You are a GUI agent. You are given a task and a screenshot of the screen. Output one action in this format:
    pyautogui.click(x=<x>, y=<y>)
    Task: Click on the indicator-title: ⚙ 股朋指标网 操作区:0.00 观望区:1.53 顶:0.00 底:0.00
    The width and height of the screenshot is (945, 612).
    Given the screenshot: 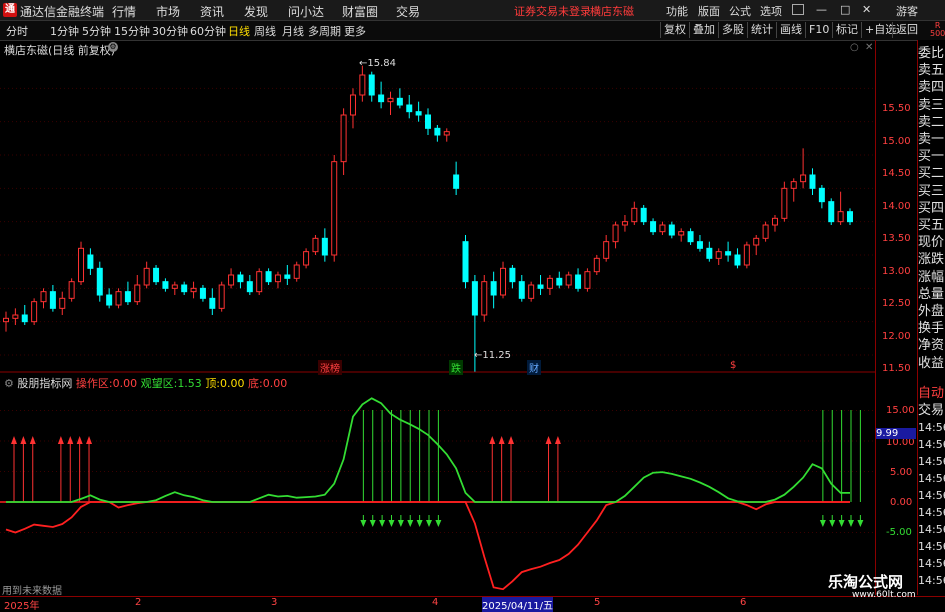 What is the action you would take?
    pyautogui.click(x=145, y=383)
    